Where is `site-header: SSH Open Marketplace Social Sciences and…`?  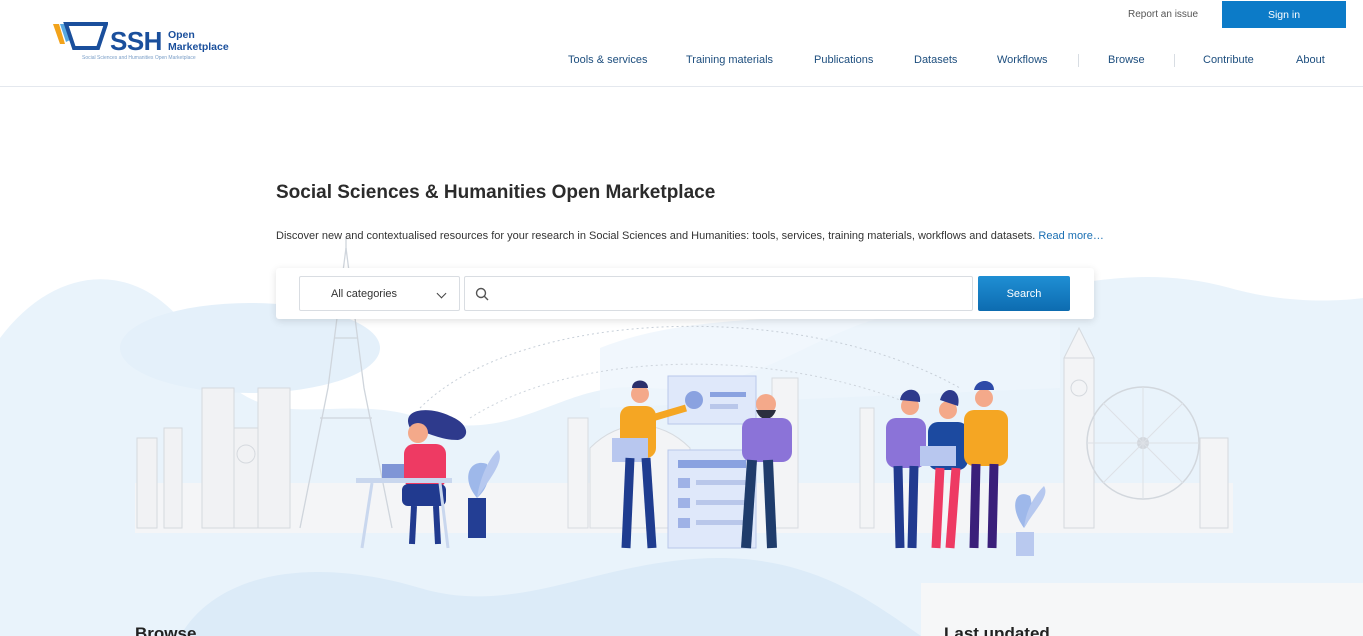
site-header: SSH Open Marketplace Social Sciences and… is located at coordinates (681, 43).